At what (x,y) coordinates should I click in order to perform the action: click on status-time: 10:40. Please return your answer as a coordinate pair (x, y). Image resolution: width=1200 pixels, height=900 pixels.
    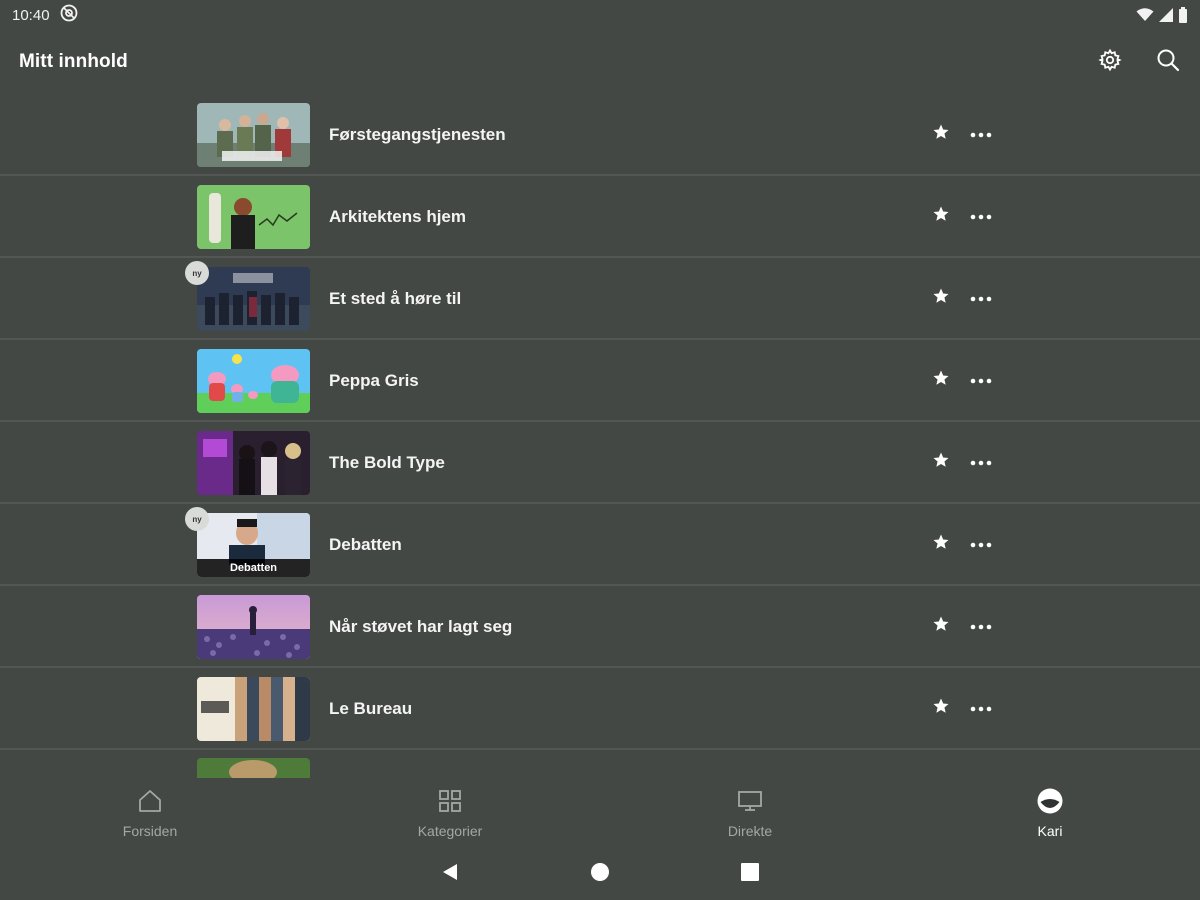
    Looking at the image, I should click on (31, 15).